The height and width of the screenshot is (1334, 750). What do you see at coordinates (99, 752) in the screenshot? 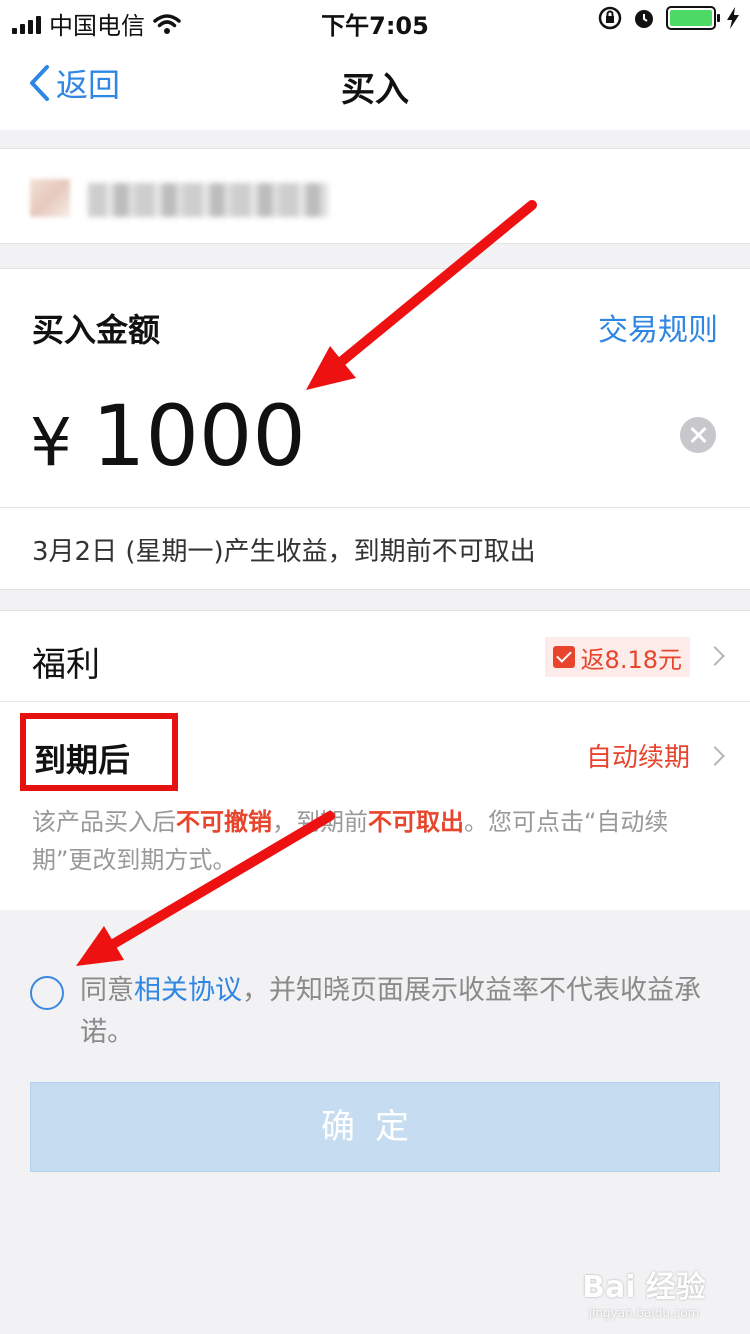
I see `annotation-highlight-box` at bounding box center [99, 752].